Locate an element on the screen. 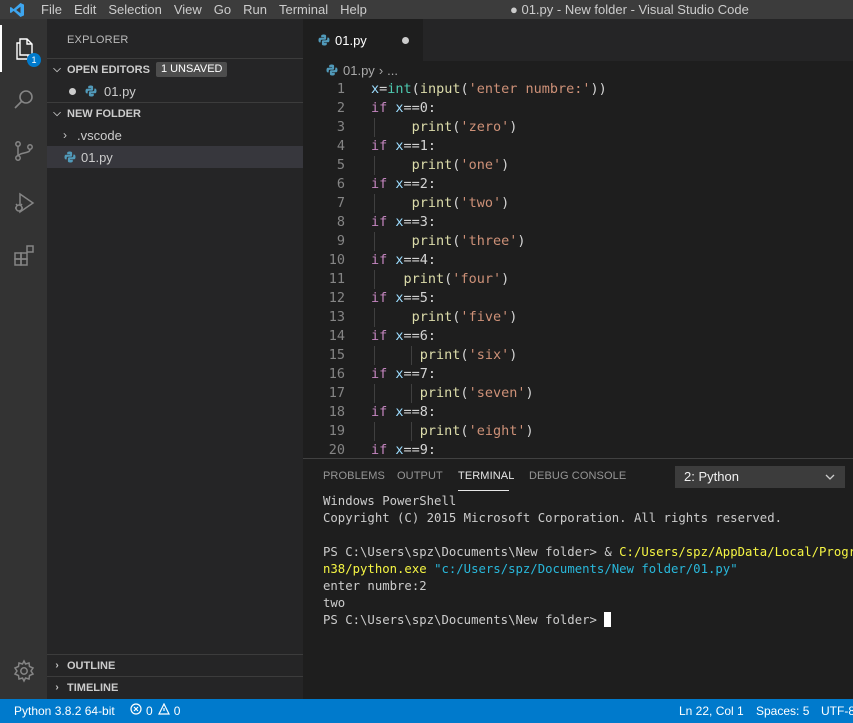 Image resolution: width=853 pixels, height=723 pixels. line-number: 3 is located at coordinates (340, 127).